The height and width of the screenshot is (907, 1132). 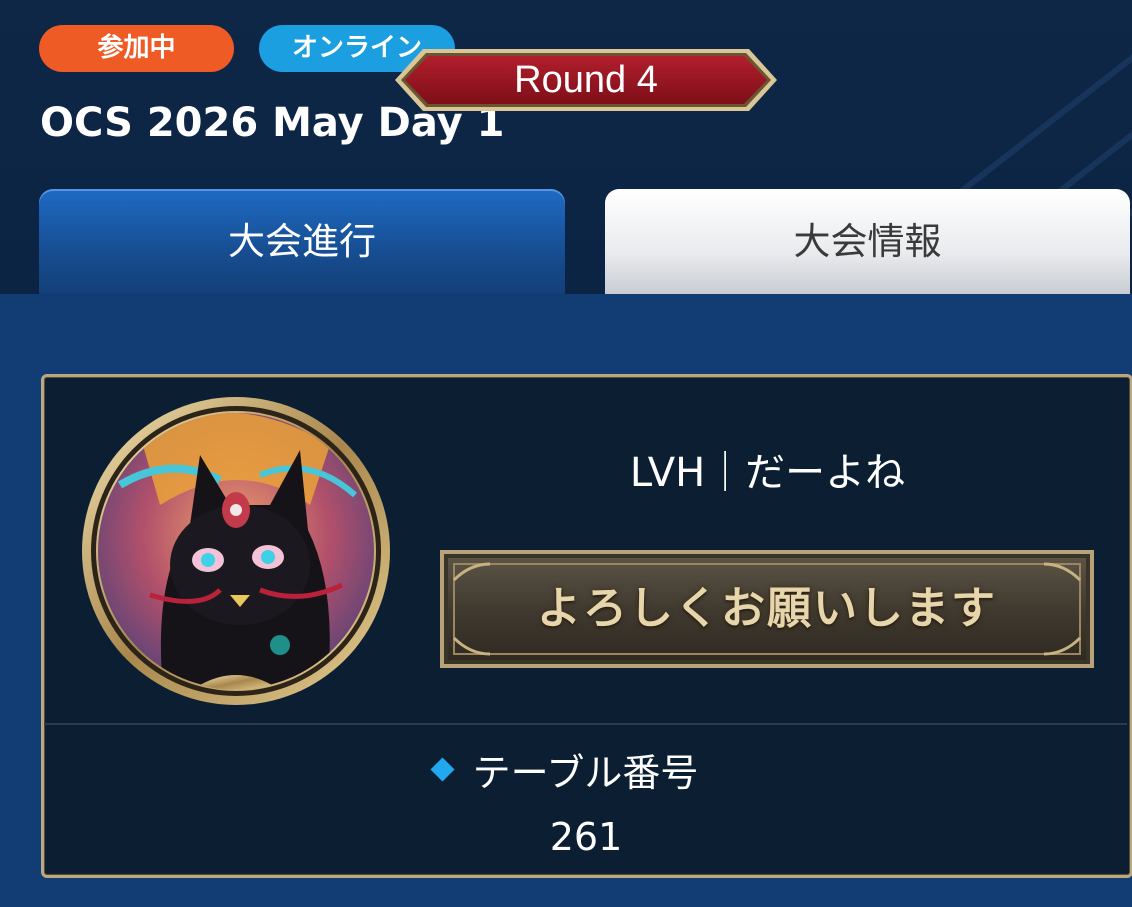 I want to click on table-number: 261, so click(x=586, y=837).